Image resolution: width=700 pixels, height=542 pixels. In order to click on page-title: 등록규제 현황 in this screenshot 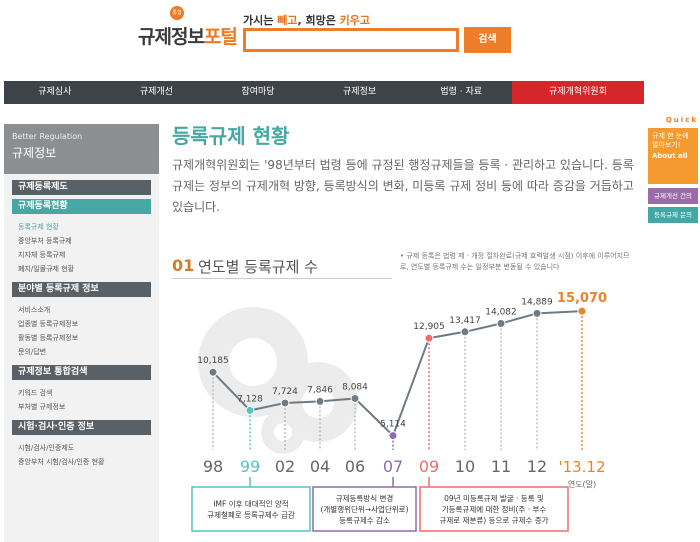, I will do `click(231, 136)`.